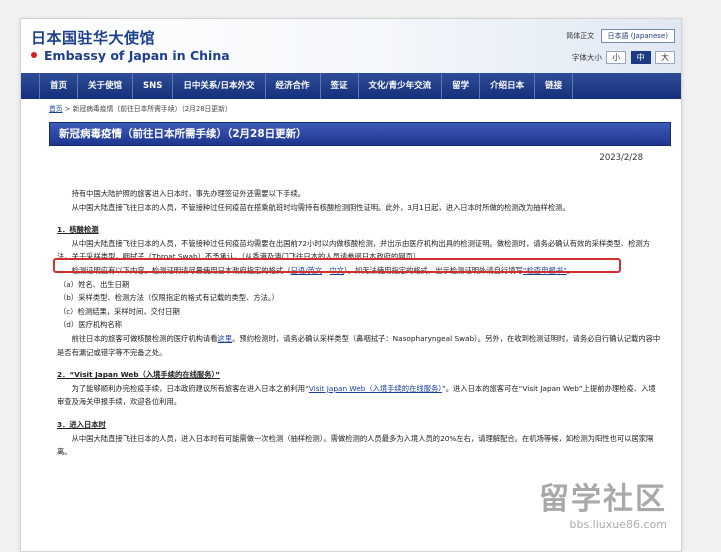 This screenshot has height=552, width=721. What do you see at coordinates (81, 424) in the screenshot?
I see `section-3-heading: 3．进入日本时` at bounding box center [81, 424].